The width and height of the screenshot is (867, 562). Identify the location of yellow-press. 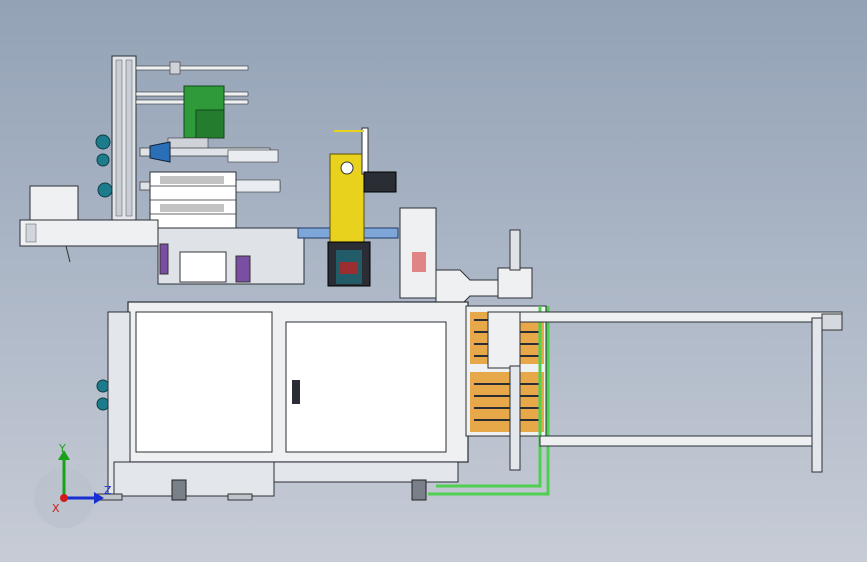
(362, 207).